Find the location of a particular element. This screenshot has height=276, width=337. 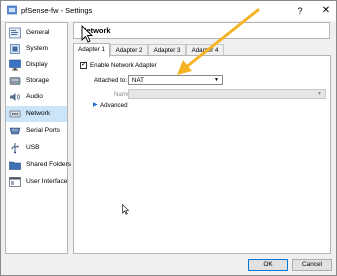

annotation-arrow is located at coordinates (218, 41).